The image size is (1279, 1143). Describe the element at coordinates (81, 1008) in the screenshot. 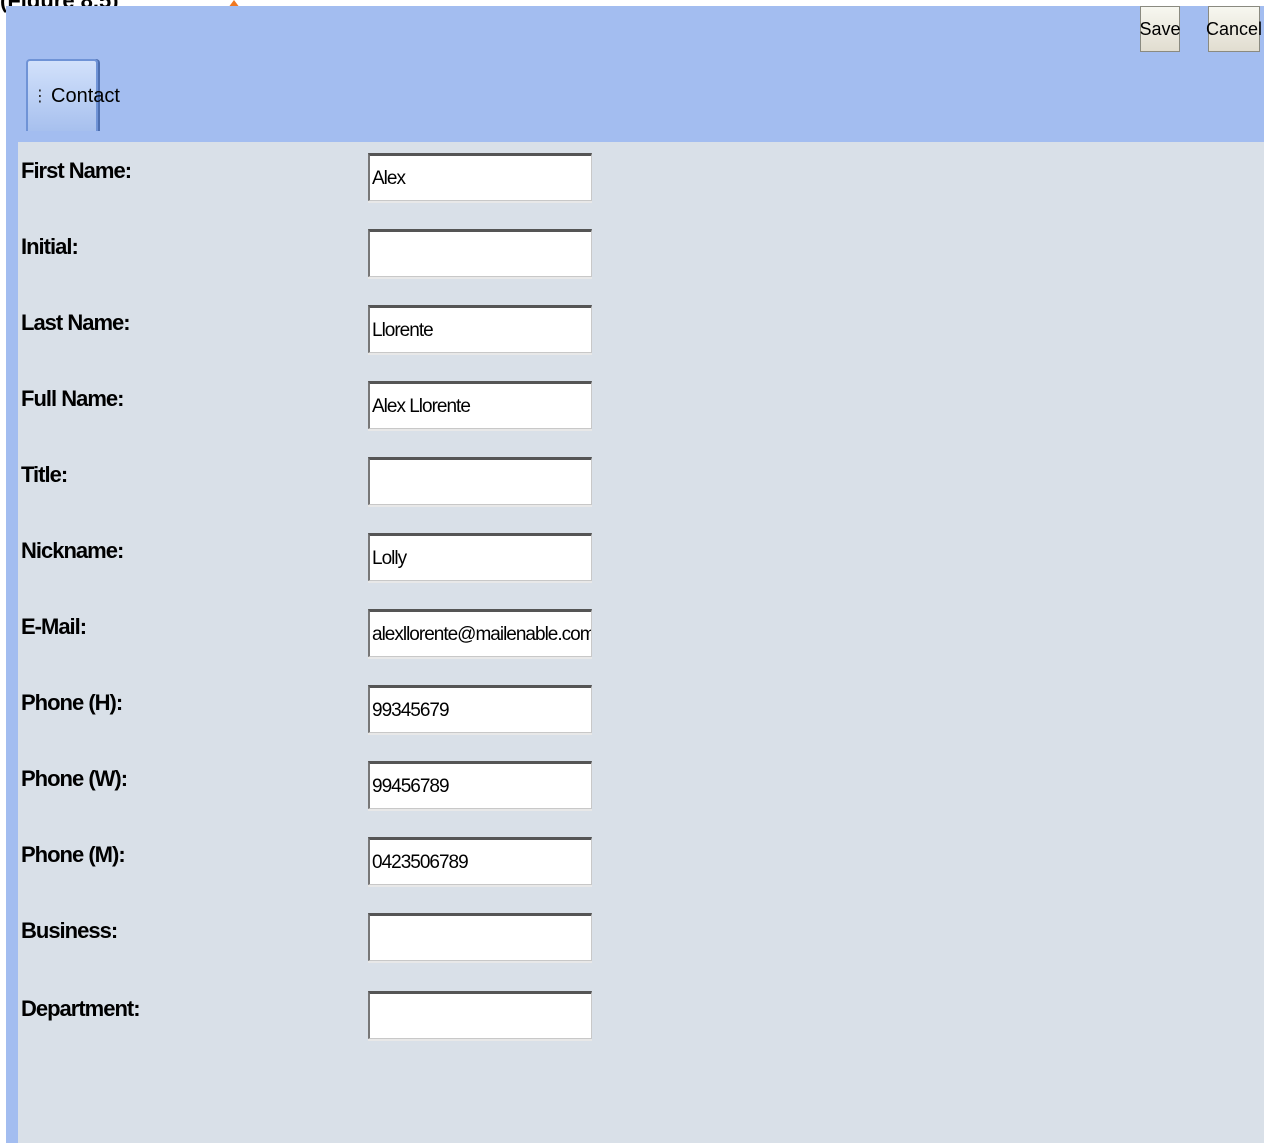

I see `department-label: Department:` at that location.